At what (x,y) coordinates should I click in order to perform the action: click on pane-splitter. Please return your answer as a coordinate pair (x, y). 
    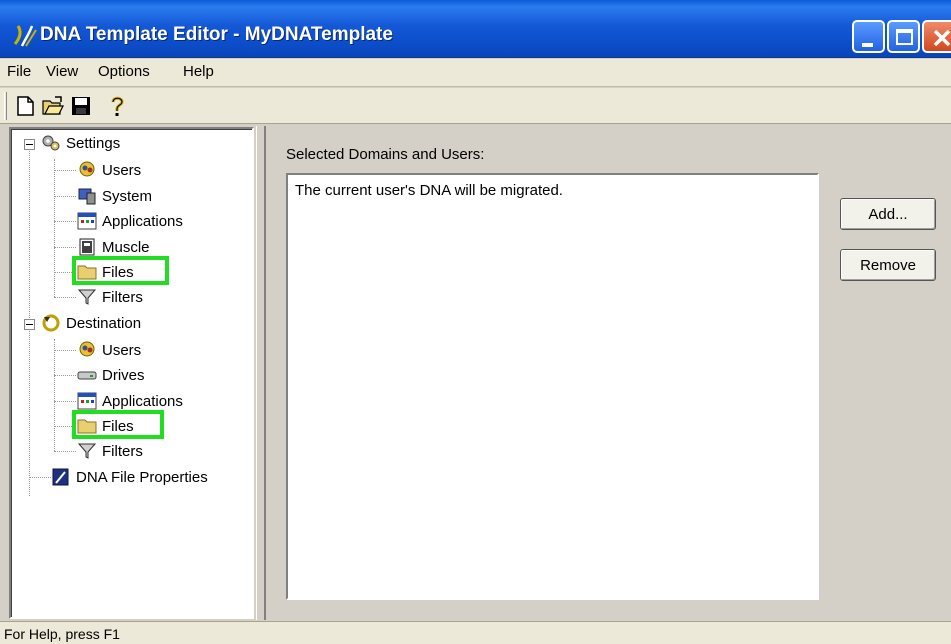
    Looking at the image, I should click on (260, 373).